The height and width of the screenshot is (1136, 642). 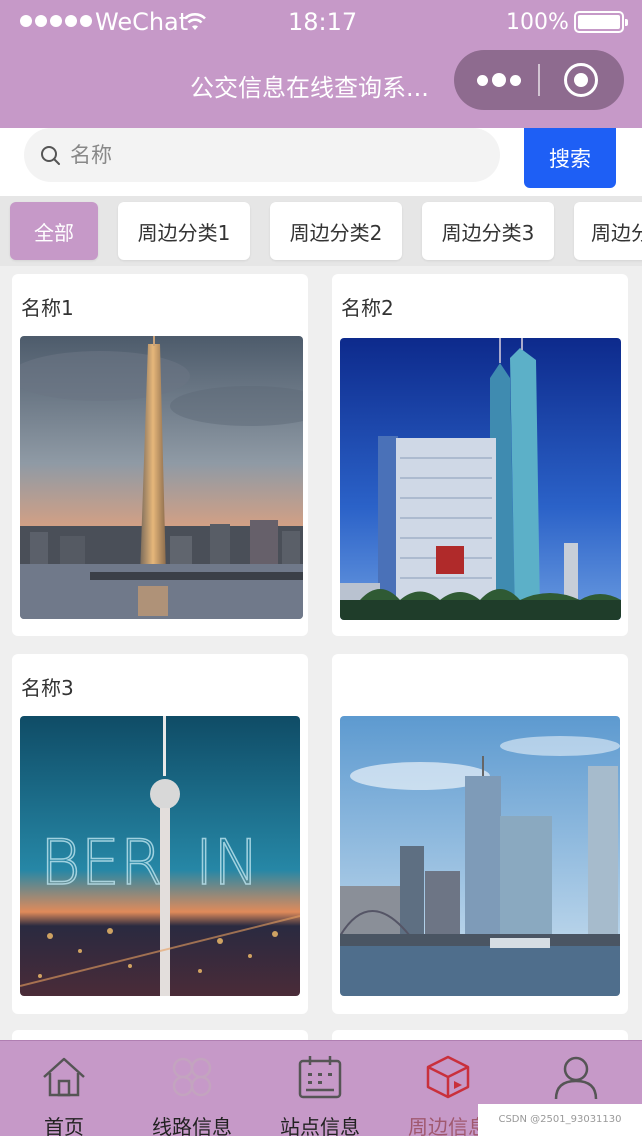 I want to click on tab-stations: 站点信息, so click(x=320, y=1088).